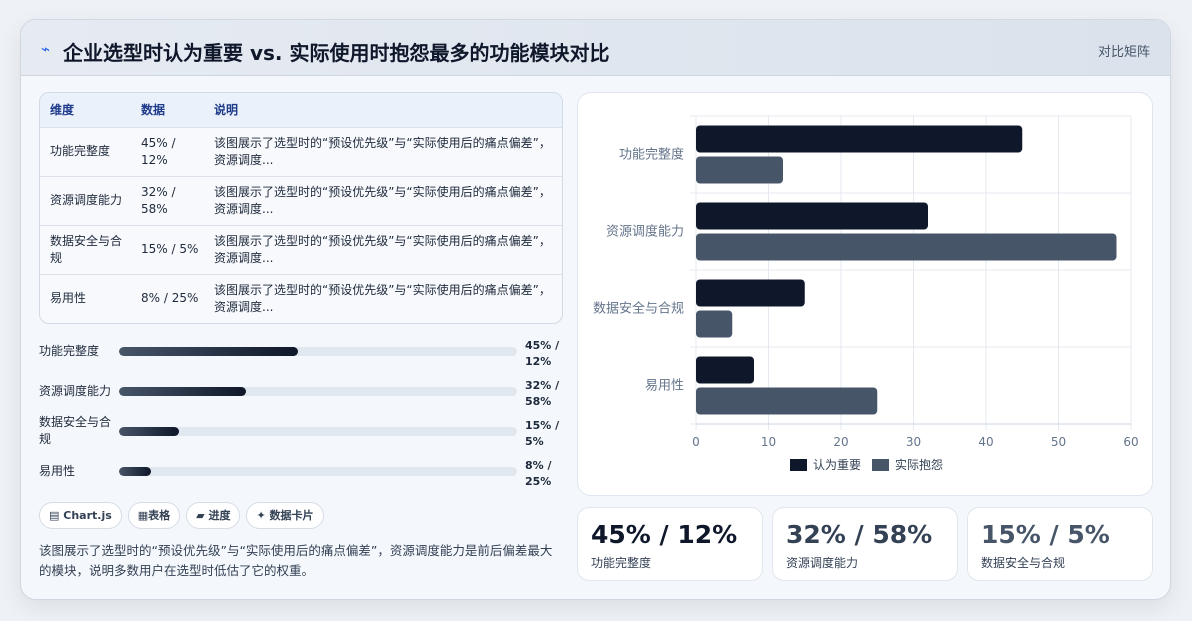  What do you see at coordinates (69, 351) in the screenshot?
I see `progress-label: 功能完整度` at bounding box center [69, 351].